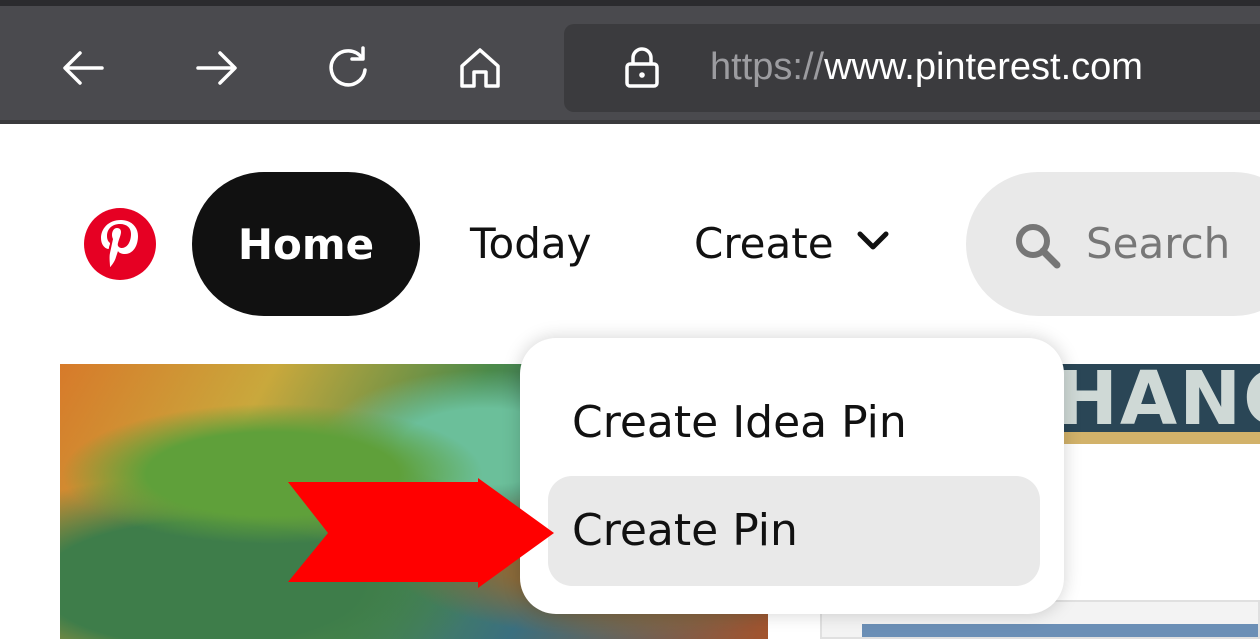  I want to click on back-button, so click(84, 68).